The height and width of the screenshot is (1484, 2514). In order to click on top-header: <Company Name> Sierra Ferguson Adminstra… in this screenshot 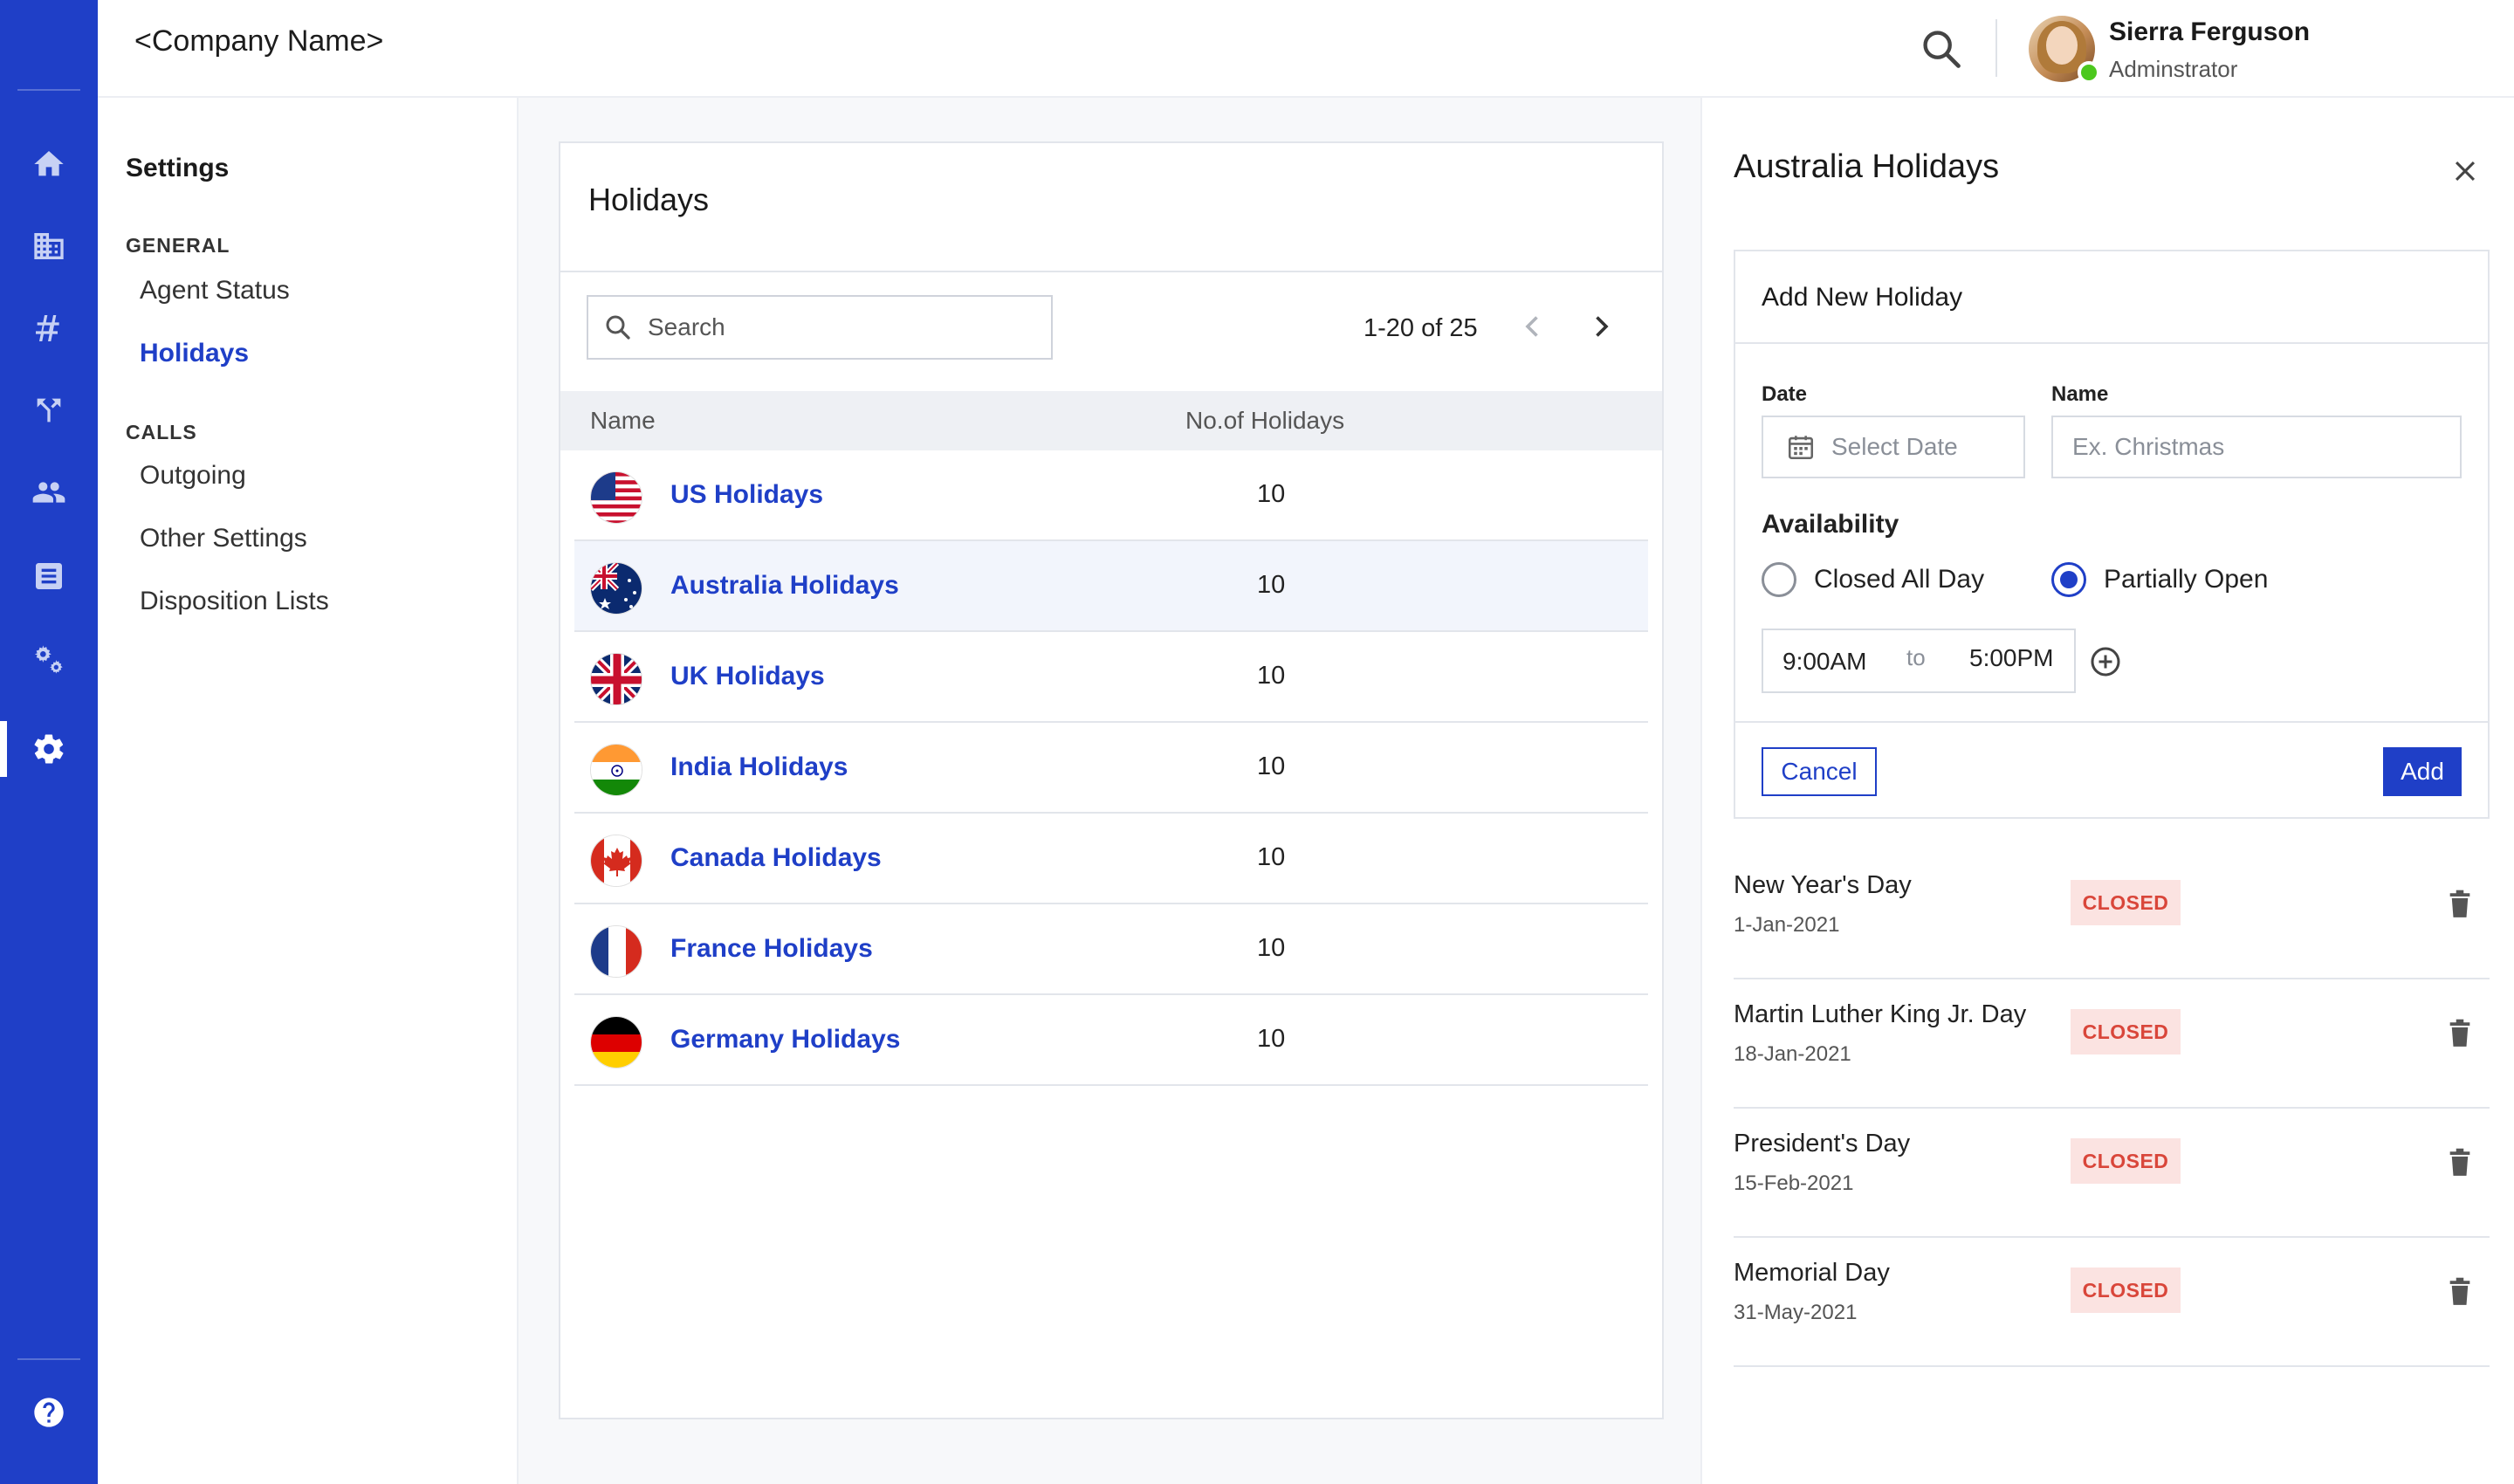, I will do `click(1306, 49)`.